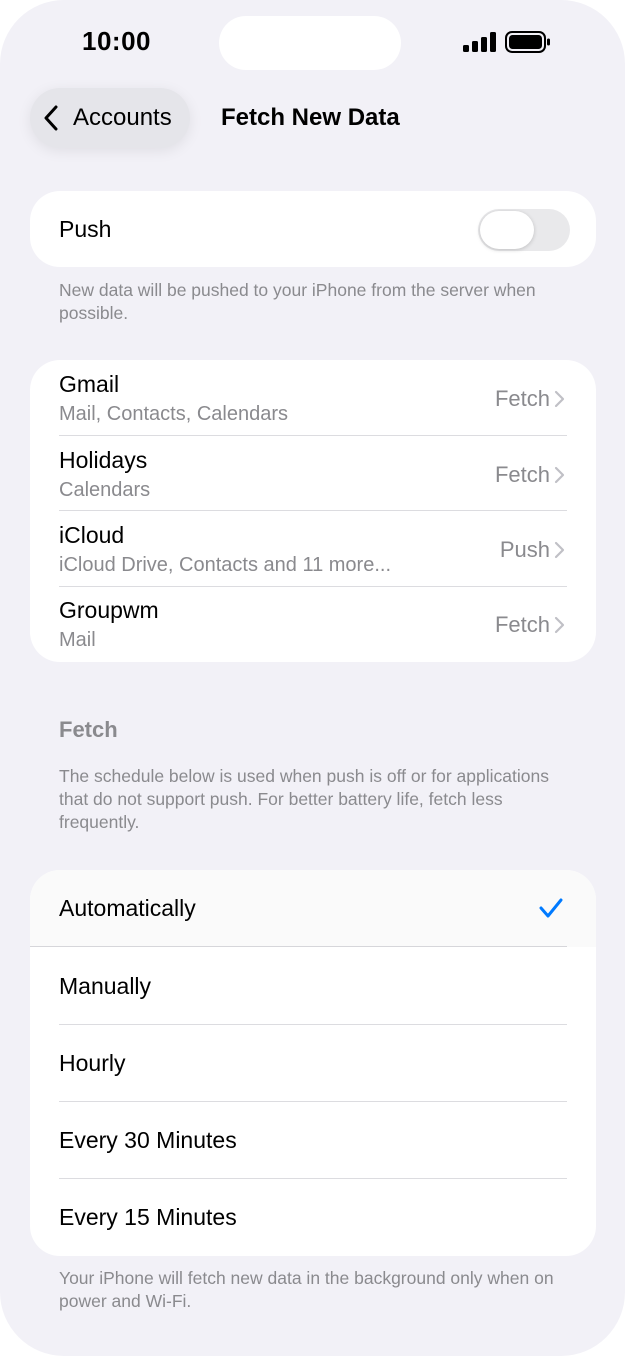  Describe the element at coordinates (173, 414) in the screenshot. I see `account-detail: Mail, Contacts, Calendars` at that location.